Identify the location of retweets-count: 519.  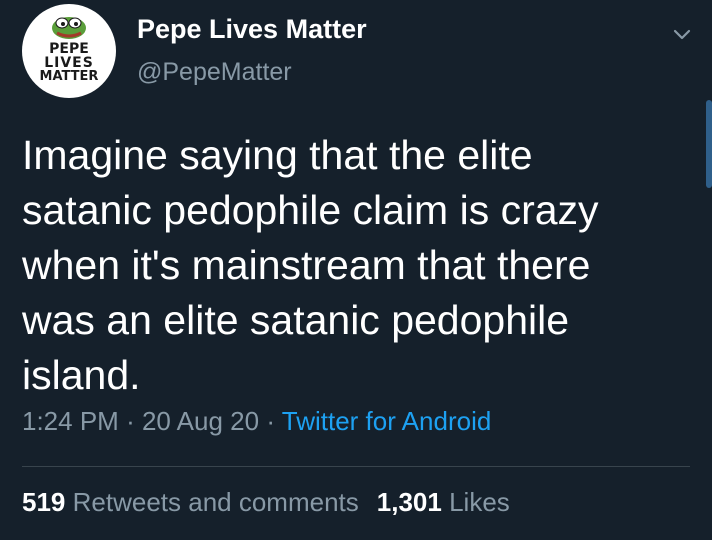
(44, 502).